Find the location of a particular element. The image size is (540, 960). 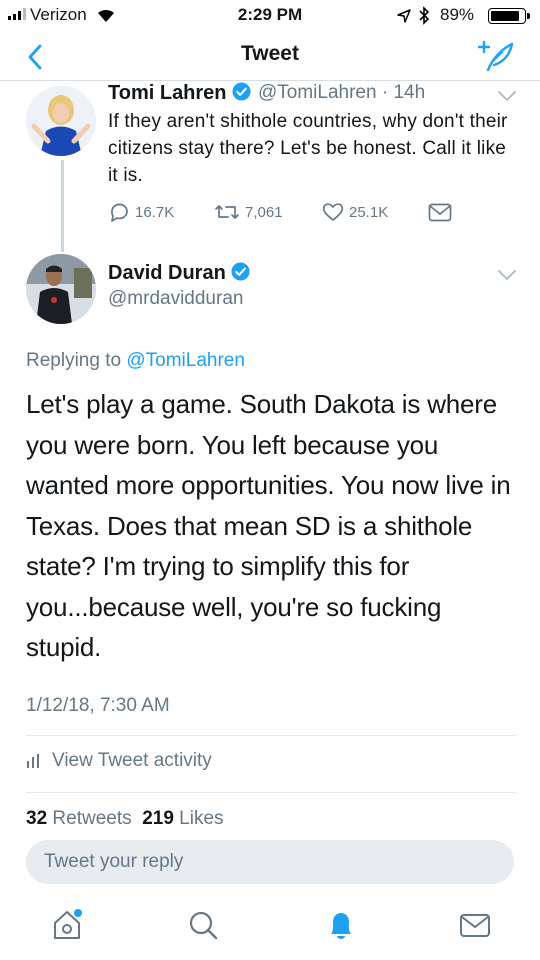

author-name: David Duran is located at coordinates (179, 273).